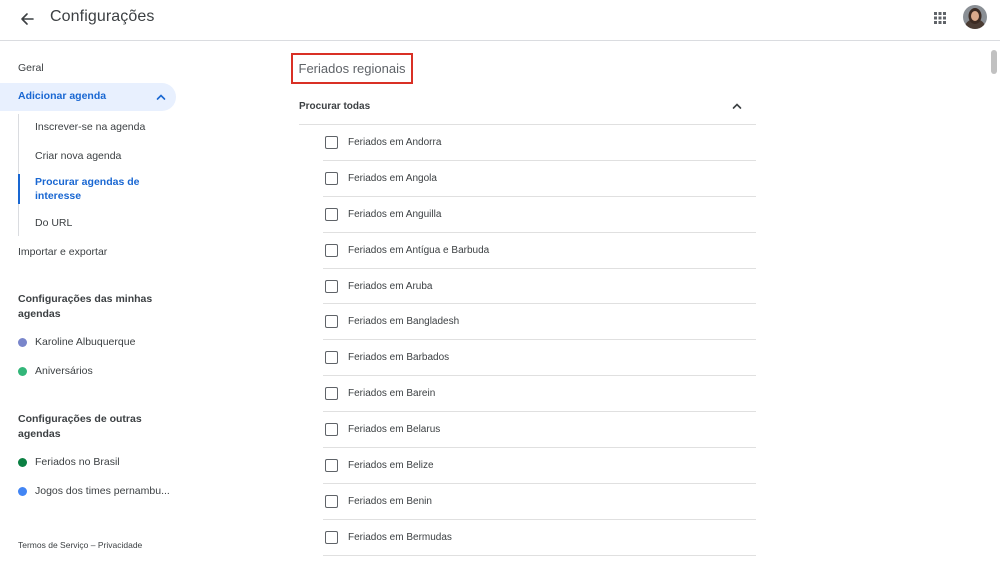 The height and width of the screenshot is (562, 1000). What do you see at coordinates (77, 462) in the screenshot?
I see `calendar-name: Feriados no Brasil` at bounding box center [77, 462].